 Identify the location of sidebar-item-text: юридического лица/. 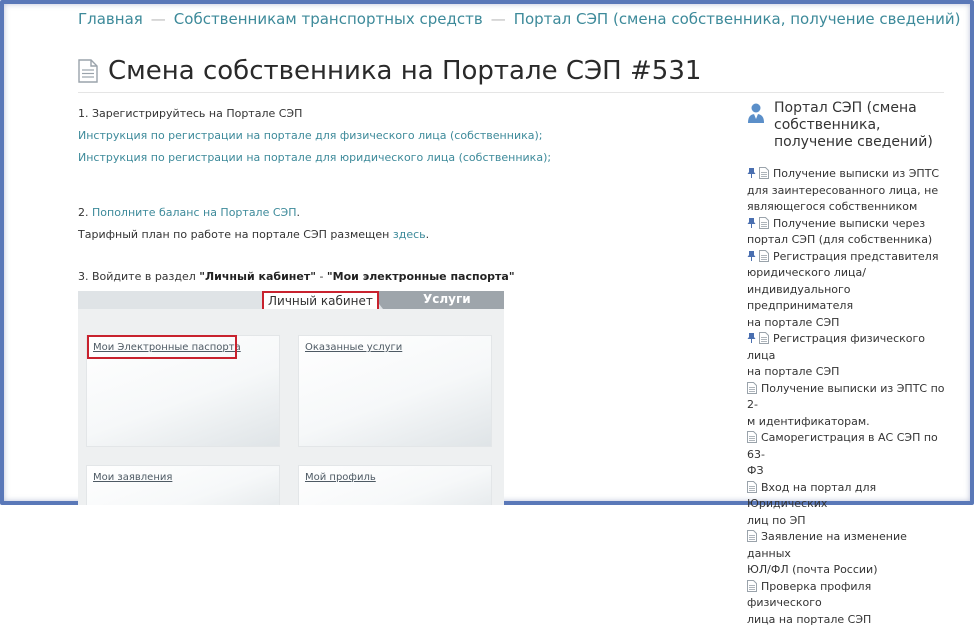
(806, 272).